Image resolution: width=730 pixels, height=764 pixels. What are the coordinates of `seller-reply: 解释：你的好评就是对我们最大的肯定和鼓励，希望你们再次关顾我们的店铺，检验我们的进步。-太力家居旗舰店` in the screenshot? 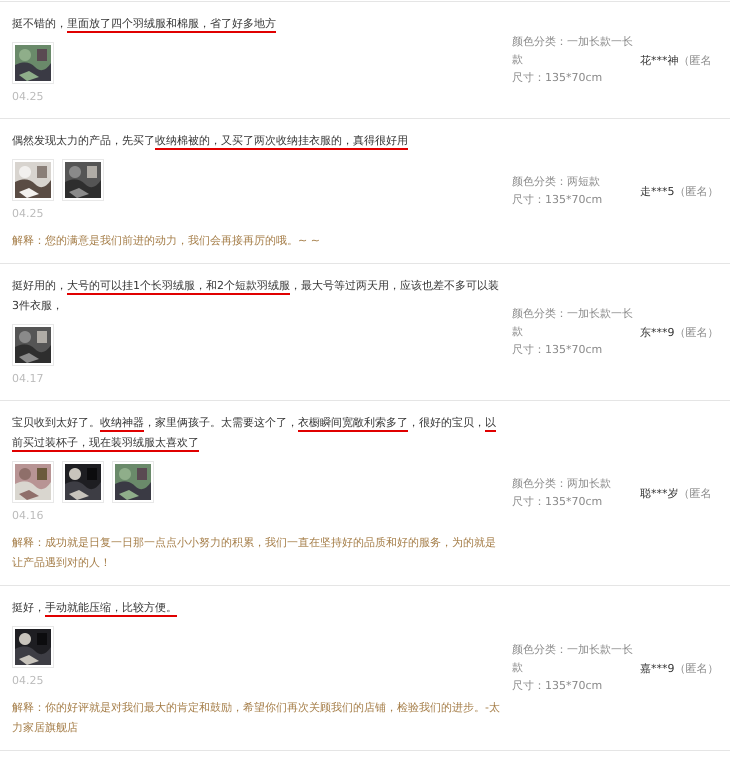 It's located at (256, 718).